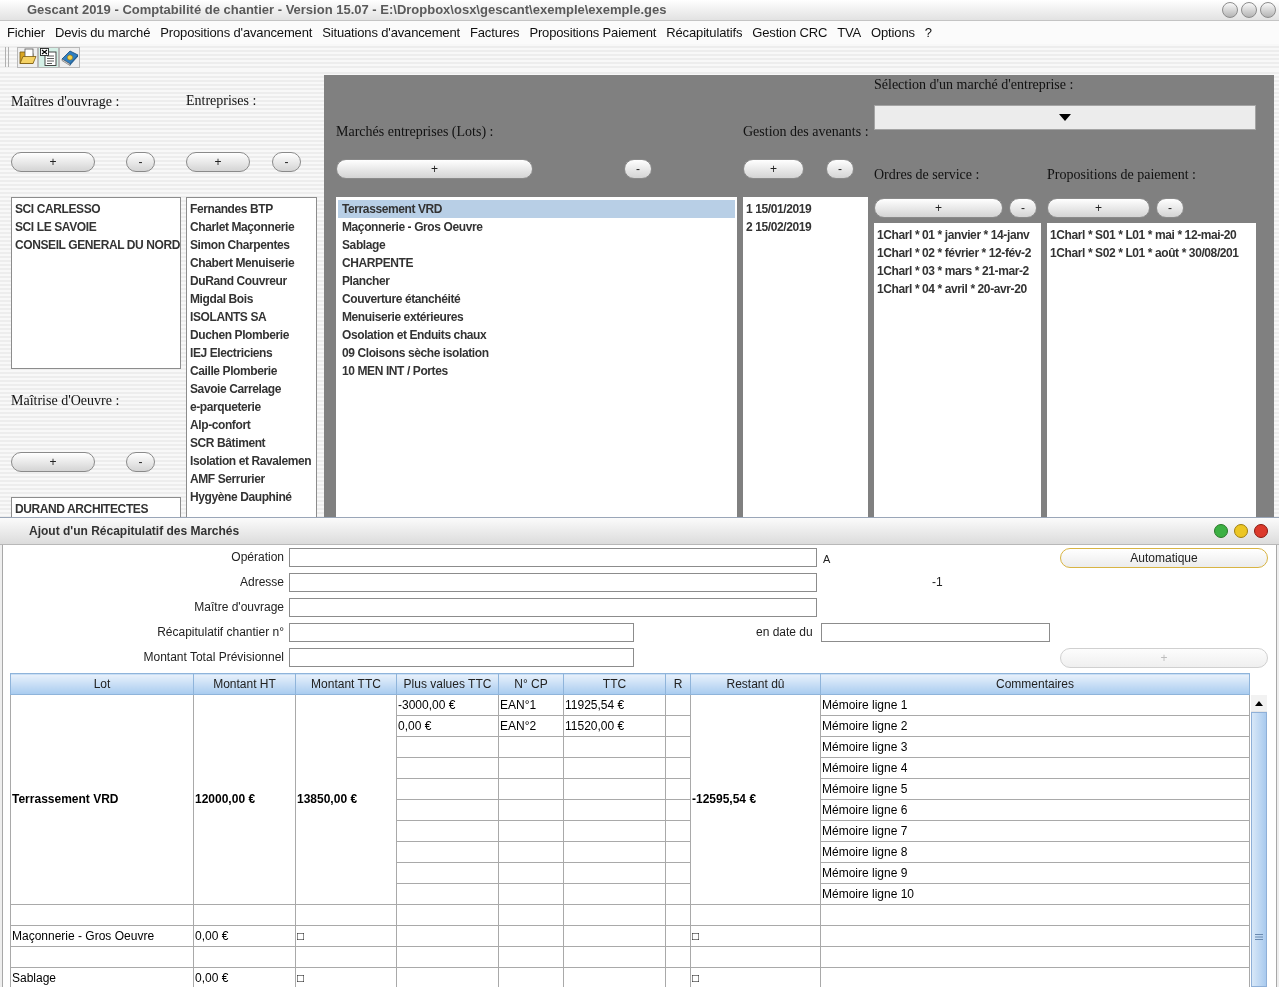 The width and height of the screenshot is (1279, 987). I want to click on market-select-dropdown, so click(1065, 117).